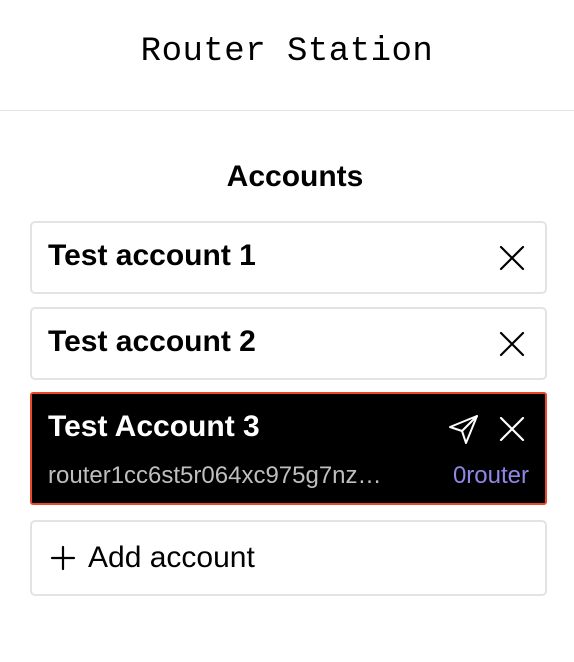 This screenshot has width=574, height=662. What do you see at coordinates (154, 426) in the screenshot?
I see `account-name: Test Account 3` at bounding box center [154, 426].